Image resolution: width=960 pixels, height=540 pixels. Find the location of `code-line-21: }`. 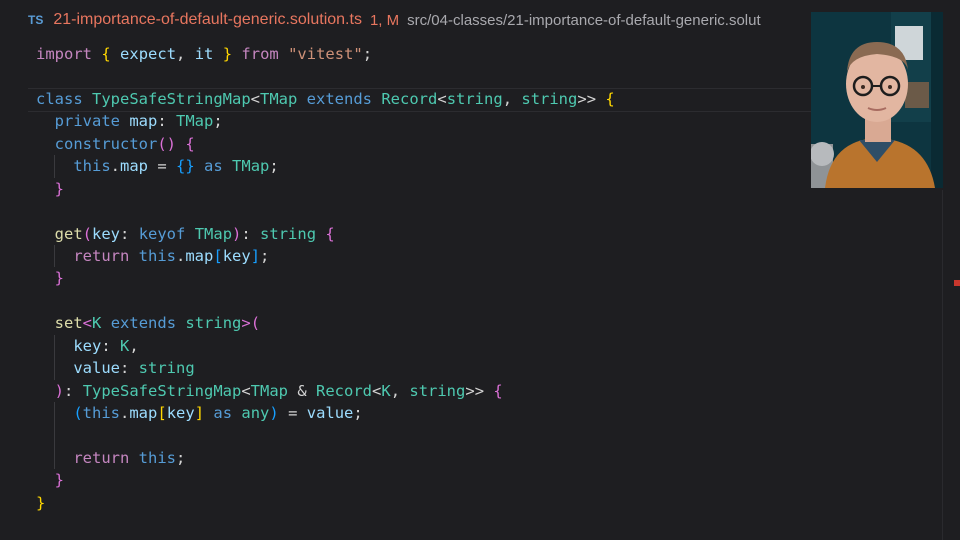

code-line-21: } is located at coordinates (41, 502).